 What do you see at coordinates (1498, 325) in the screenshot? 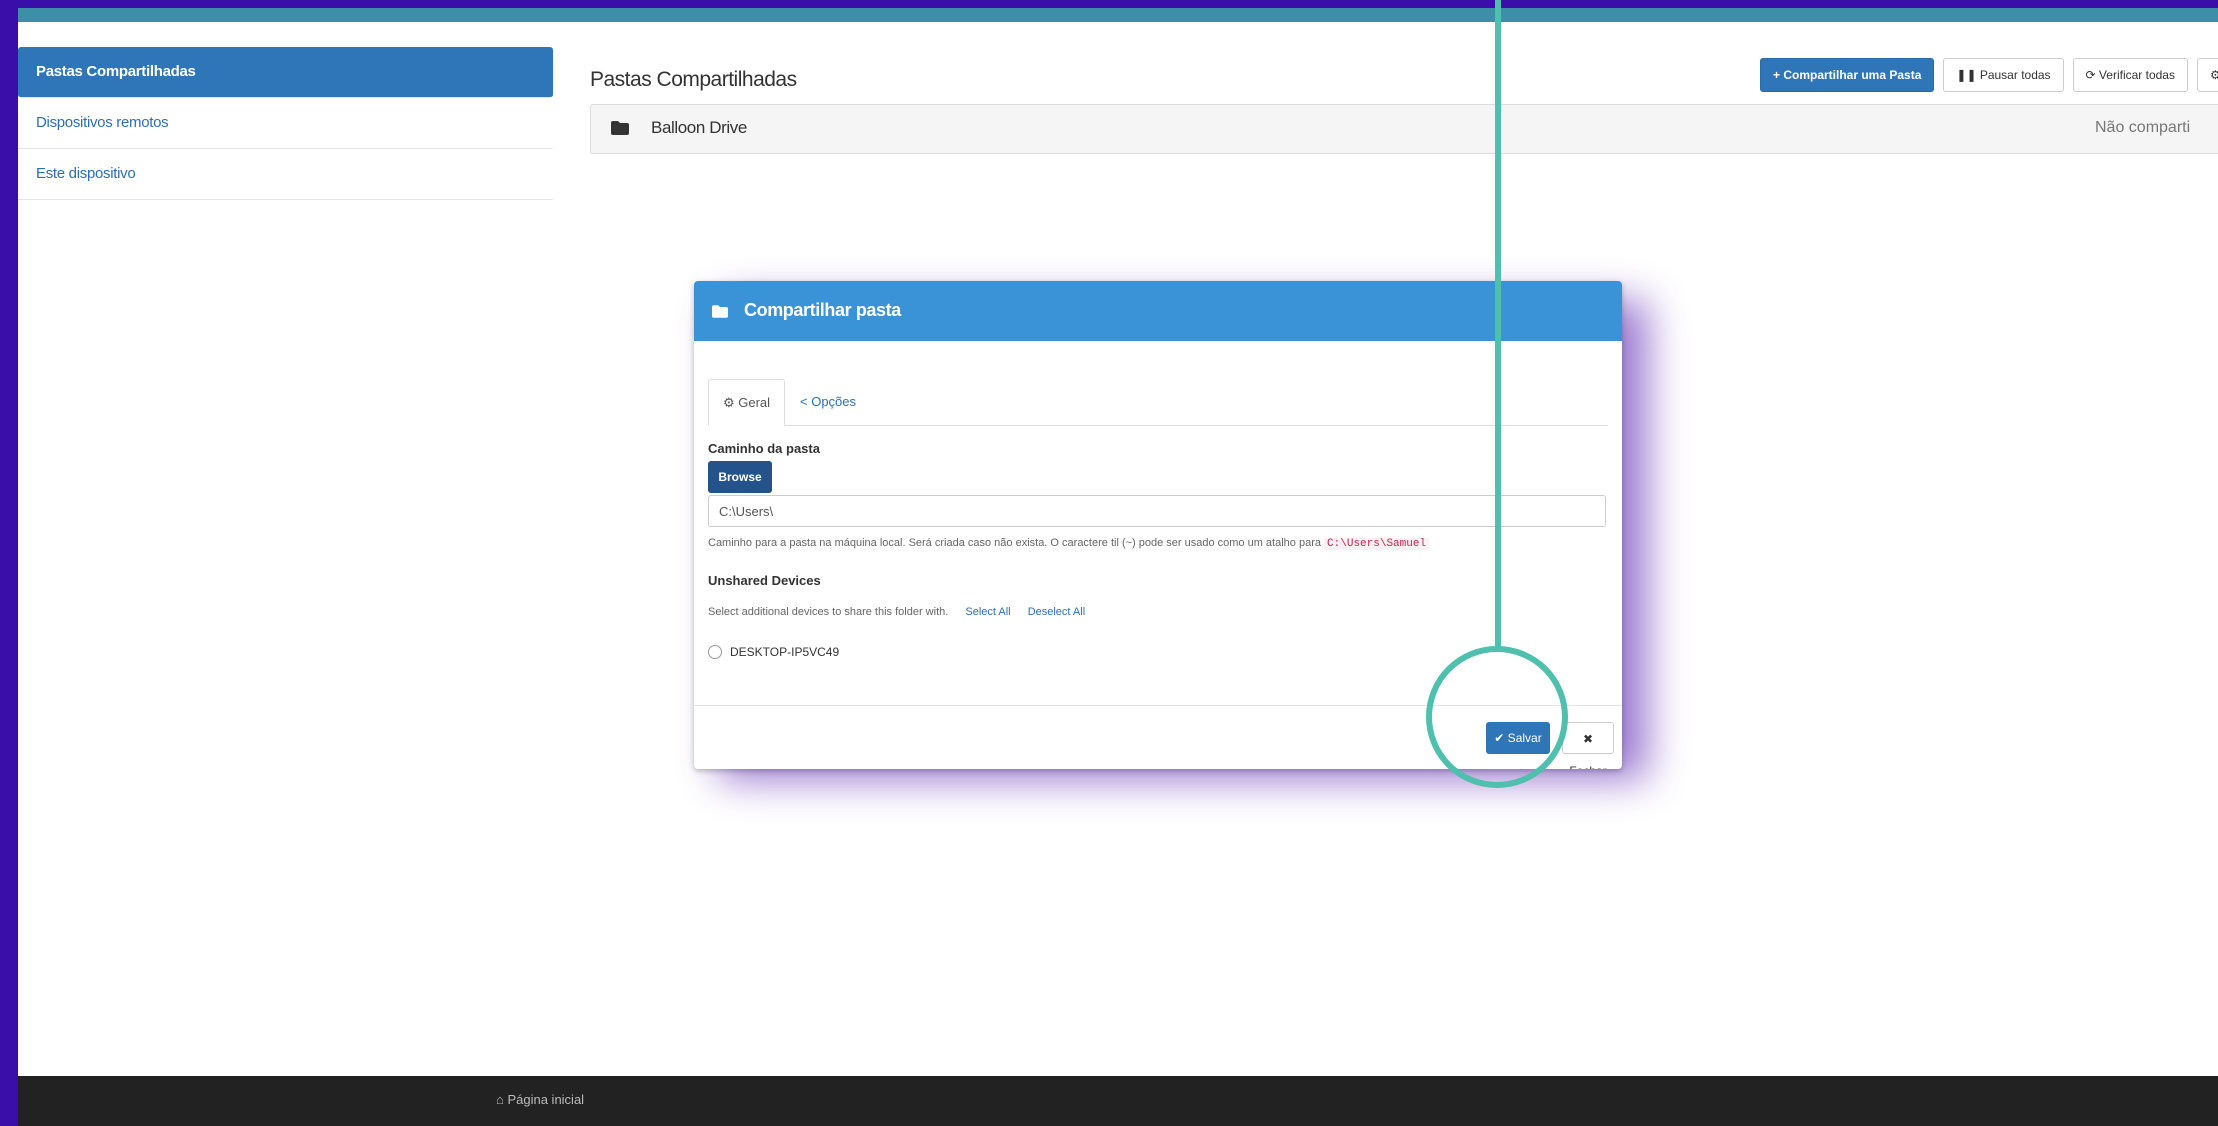
I see `annotation-line` at bounding box center [1498, 325].